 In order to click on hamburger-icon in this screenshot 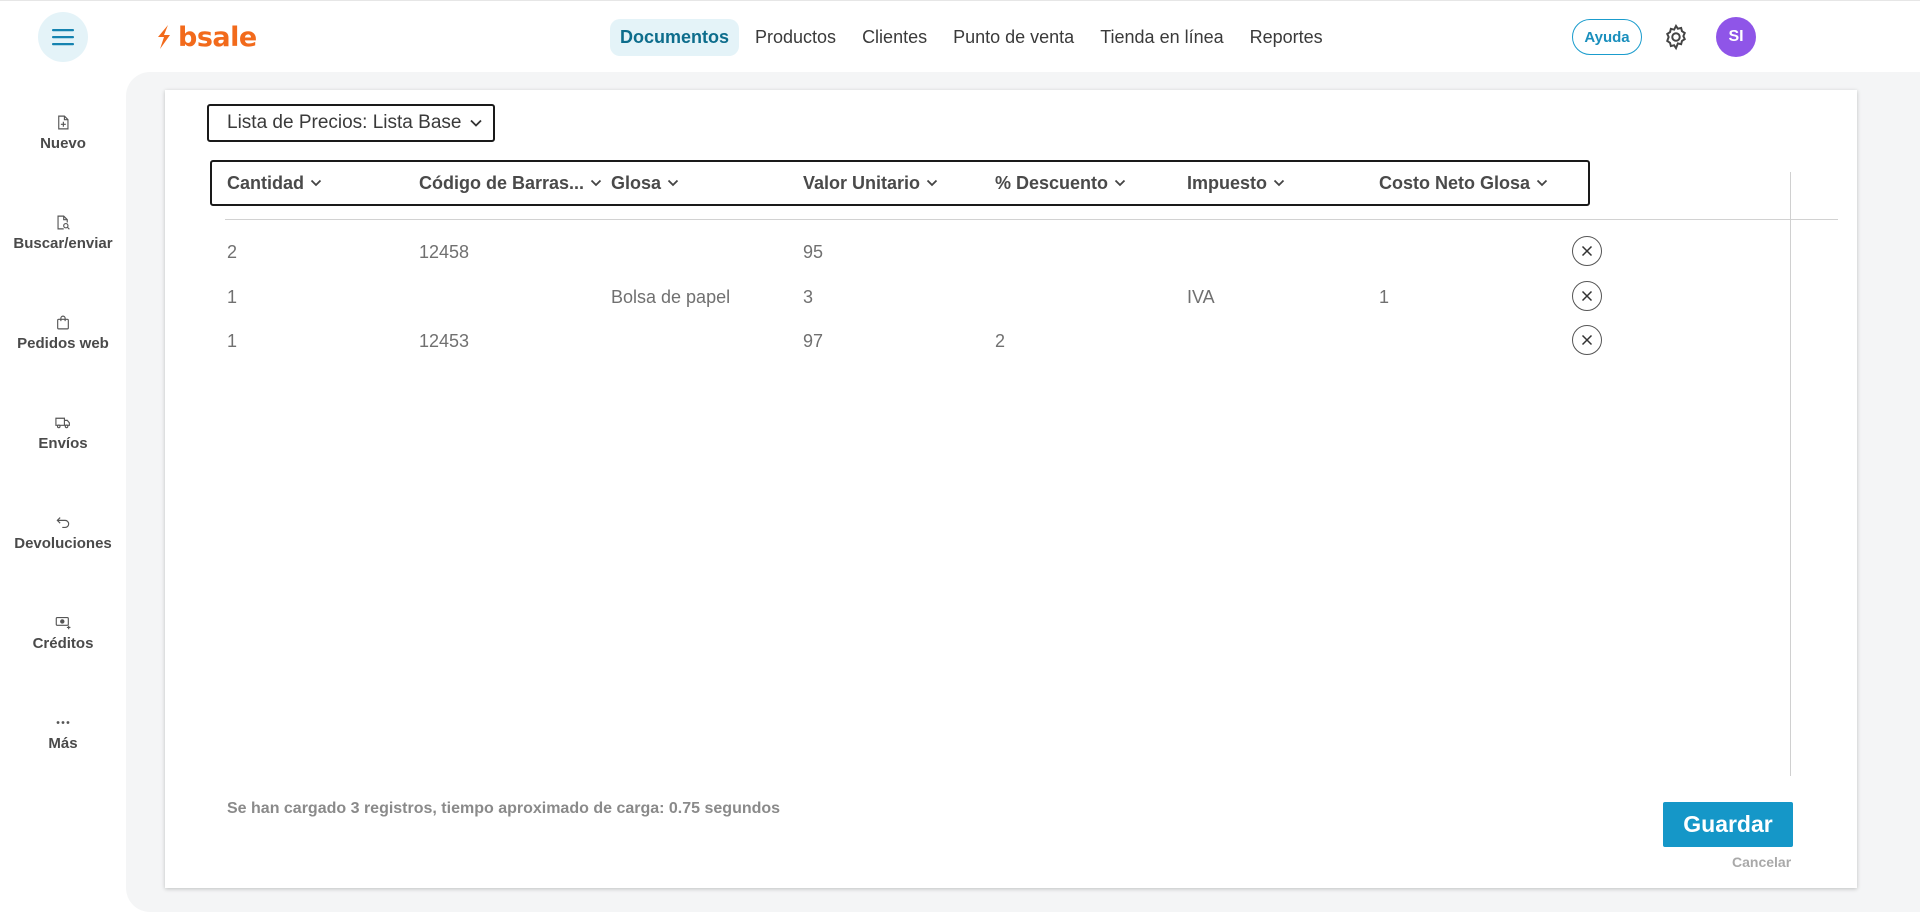, I will do `click(63, 37)`.